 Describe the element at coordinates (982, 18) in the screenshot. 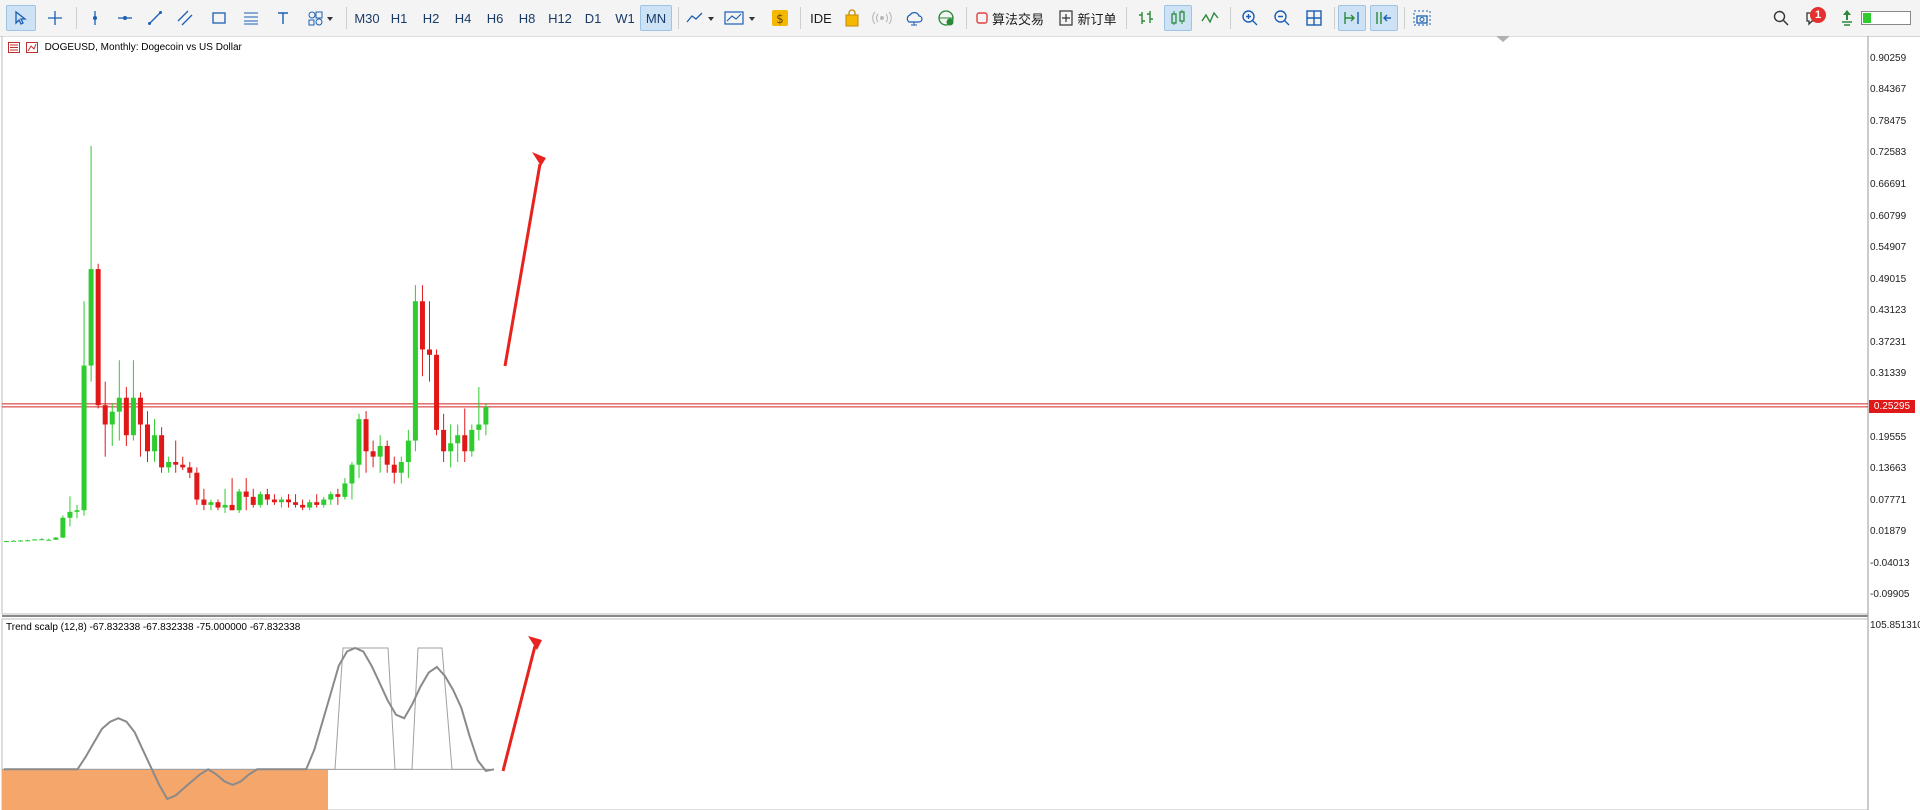

I see `algo-trading-stop-icon` at that location.